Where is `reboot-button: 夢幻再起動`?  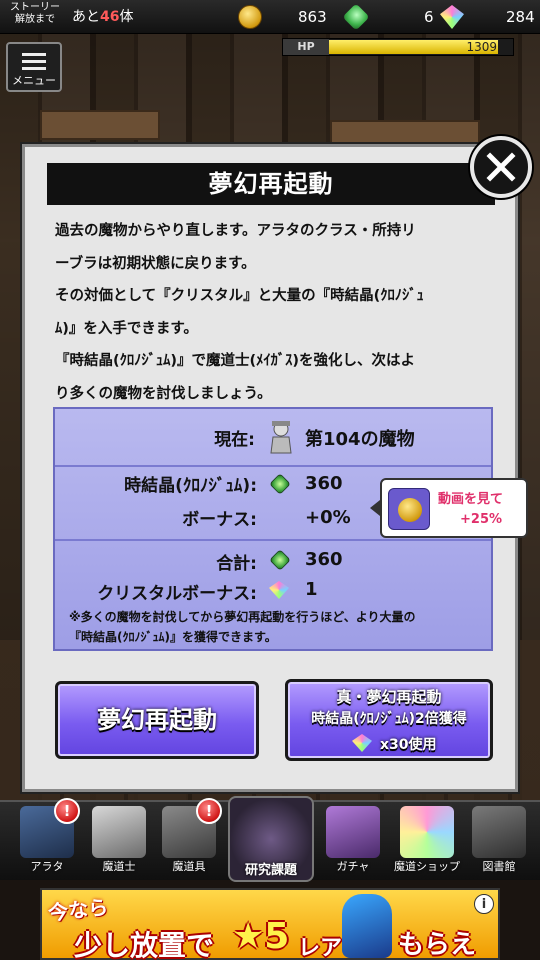 reboot-button: 夢幻再起動 is located at coordinates (157, 720).